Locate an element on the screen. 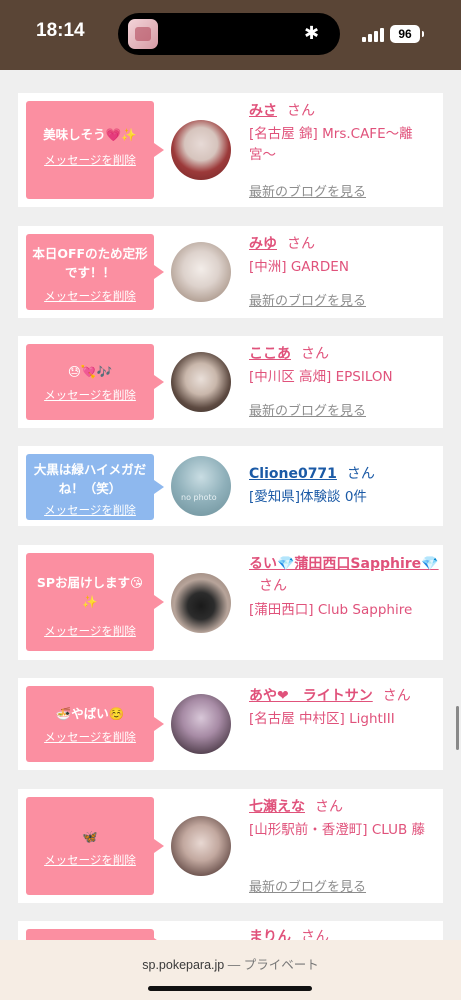 This screenshot has width=461, height=1000. browser-address-bar: sp.pokepara.jp — プライベート is located at coordinates (230, 970).